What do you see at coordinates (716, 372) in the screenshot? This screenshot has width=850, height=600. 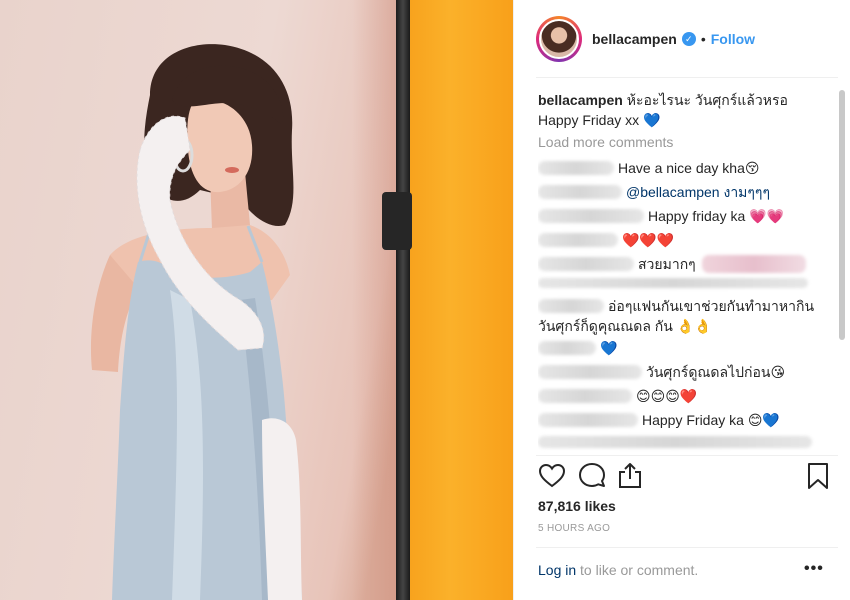 I see `comment-text: วันศุกร์ดูณดลไปก่อน😘` at bounding box center [716, 372].